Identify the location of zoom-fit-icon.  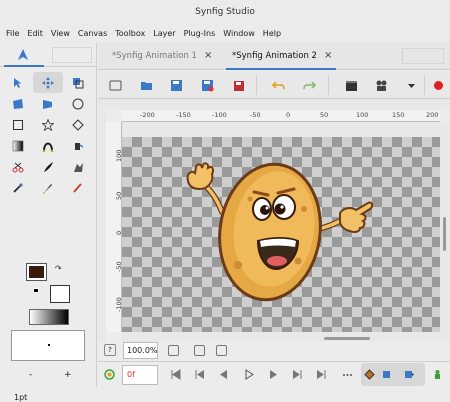
(221, 350).